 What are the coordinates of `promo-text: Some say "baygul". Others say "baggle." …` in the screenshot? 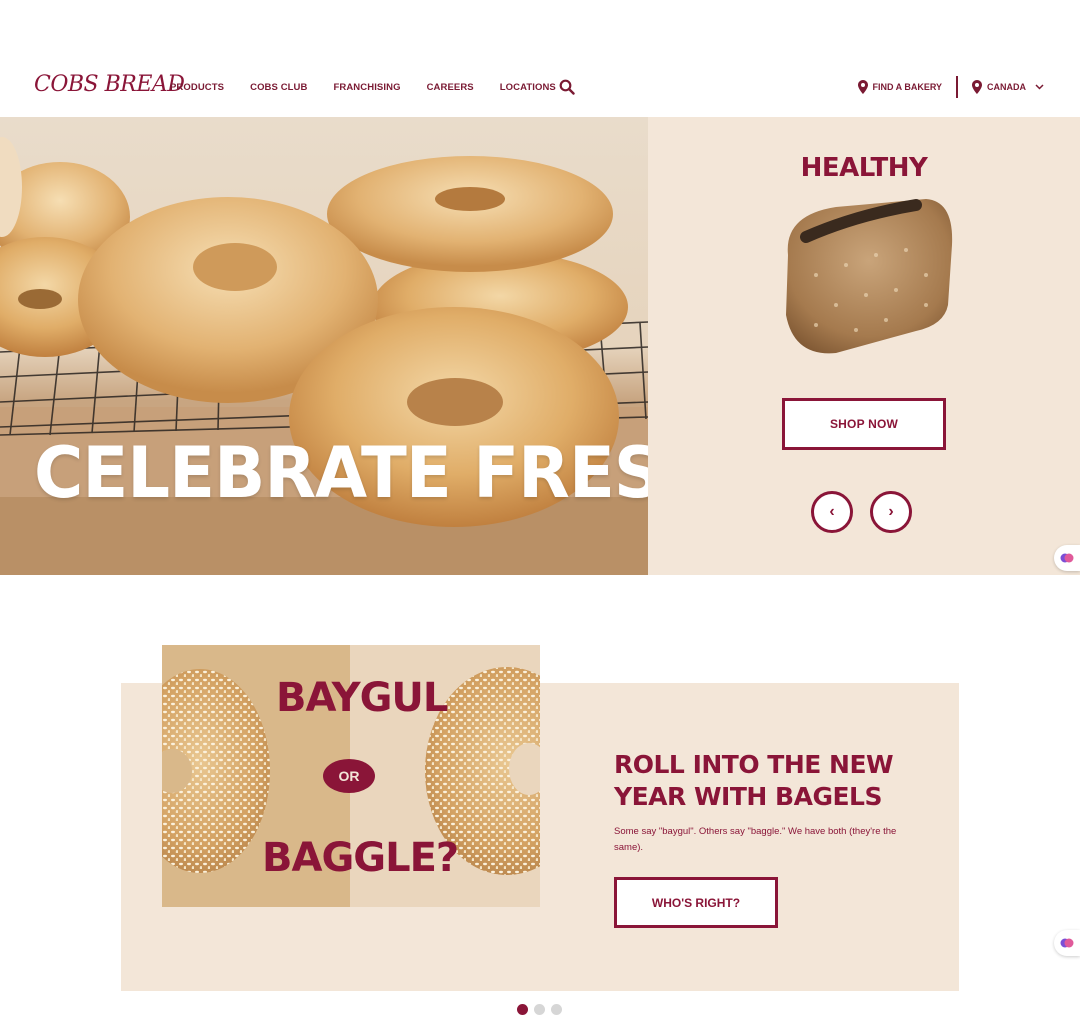 It's located at (755, 839).